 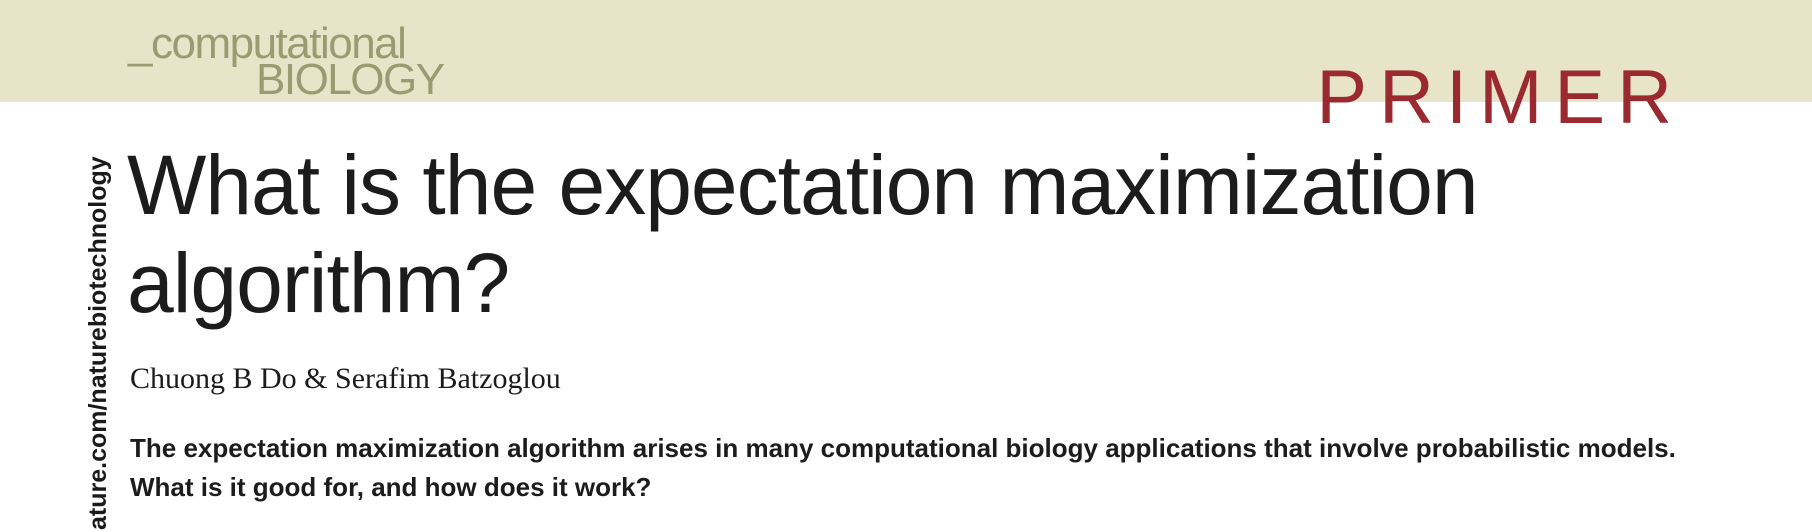 What do you see at coordinates (1500, 97) in the screenshot?
I see `section-label: PRIMER` at bounding box center [1500, 97].